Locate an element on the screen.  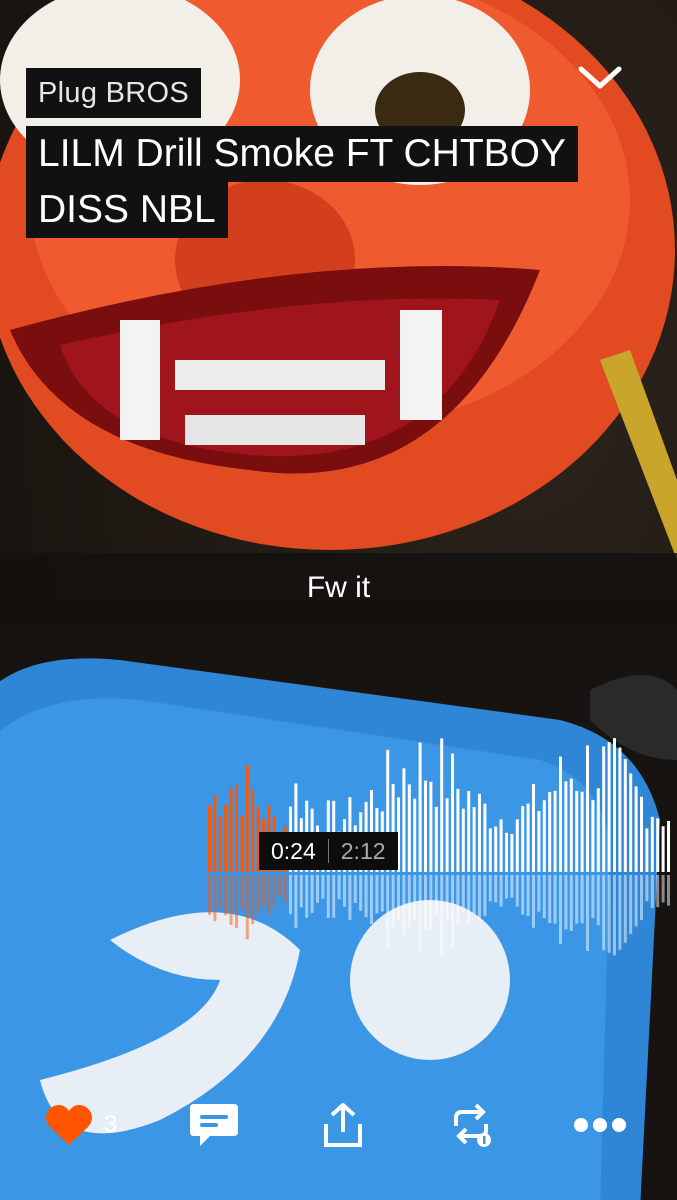
more-options-button is located at coordinates (600, 1125).